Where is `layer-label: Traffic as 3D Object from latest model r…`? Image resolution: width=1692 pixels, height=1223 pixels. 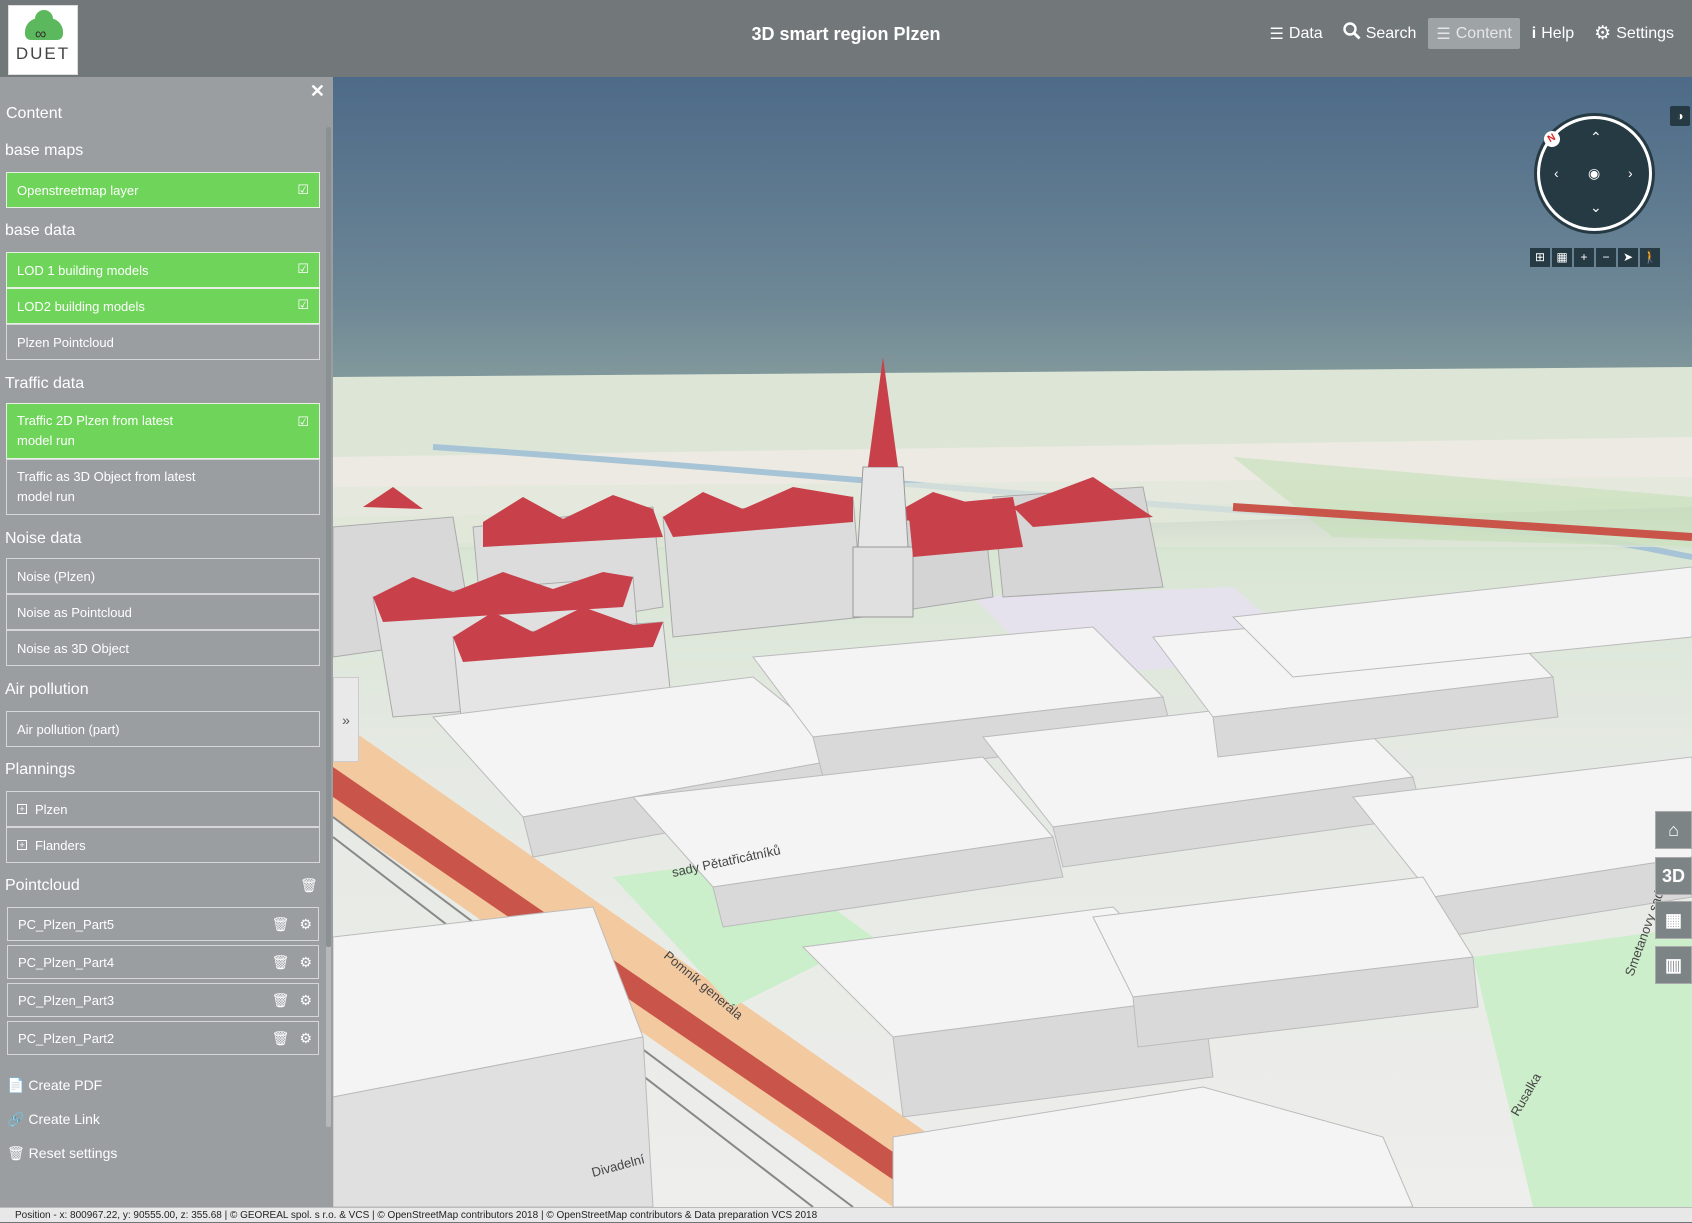 layer-label: Traffic as 3D Object from latest model r… is located at coordinates (106, 486).